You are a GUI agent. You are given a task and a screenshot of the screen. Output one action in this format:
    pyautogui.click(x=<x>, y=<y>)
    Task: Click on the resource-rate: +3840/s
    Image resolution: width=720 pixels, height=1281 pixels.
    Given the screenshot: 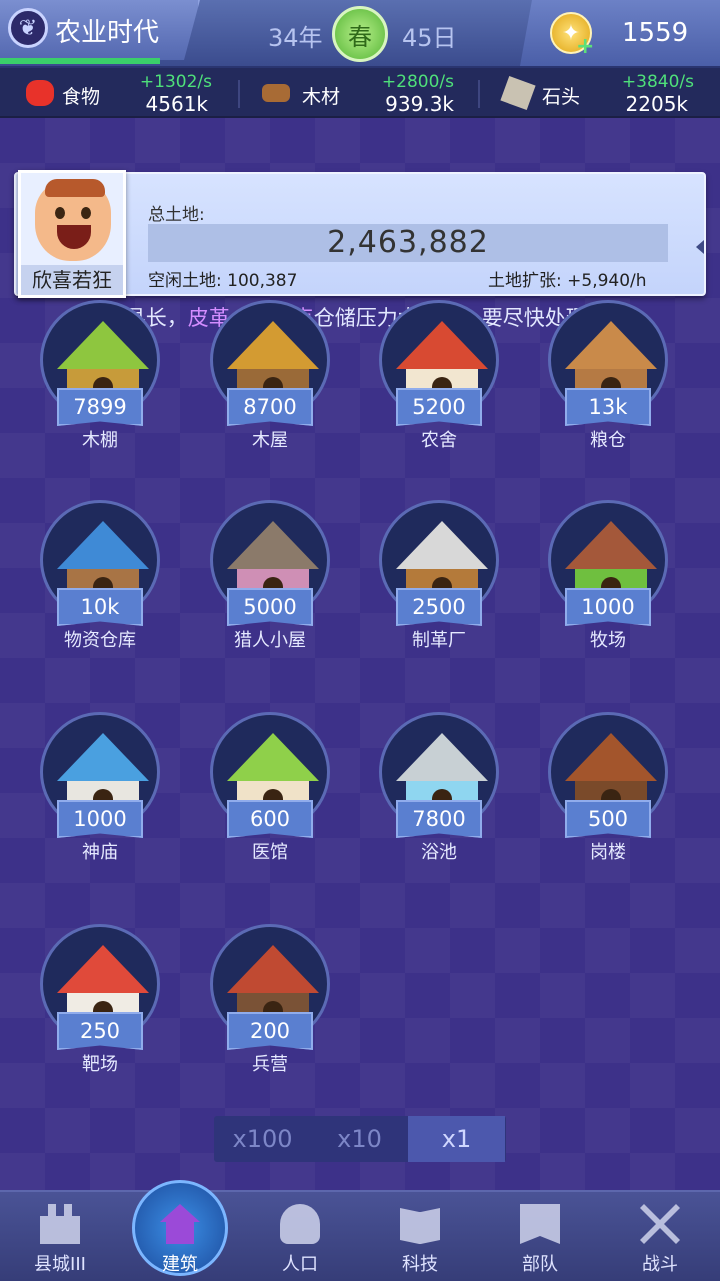 What is the action you would take?
    pyautogui.click(x=657, y=82)
    